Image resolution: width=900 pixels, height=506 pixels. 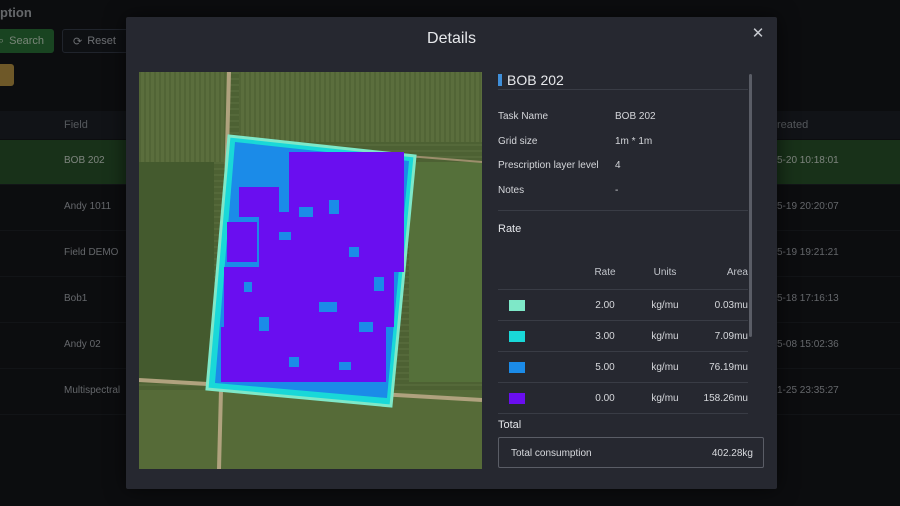 What do you see at coordinates (523, 116) in the screenshot?
I see `info-key: Task Name` at bounding box center [523, 116].